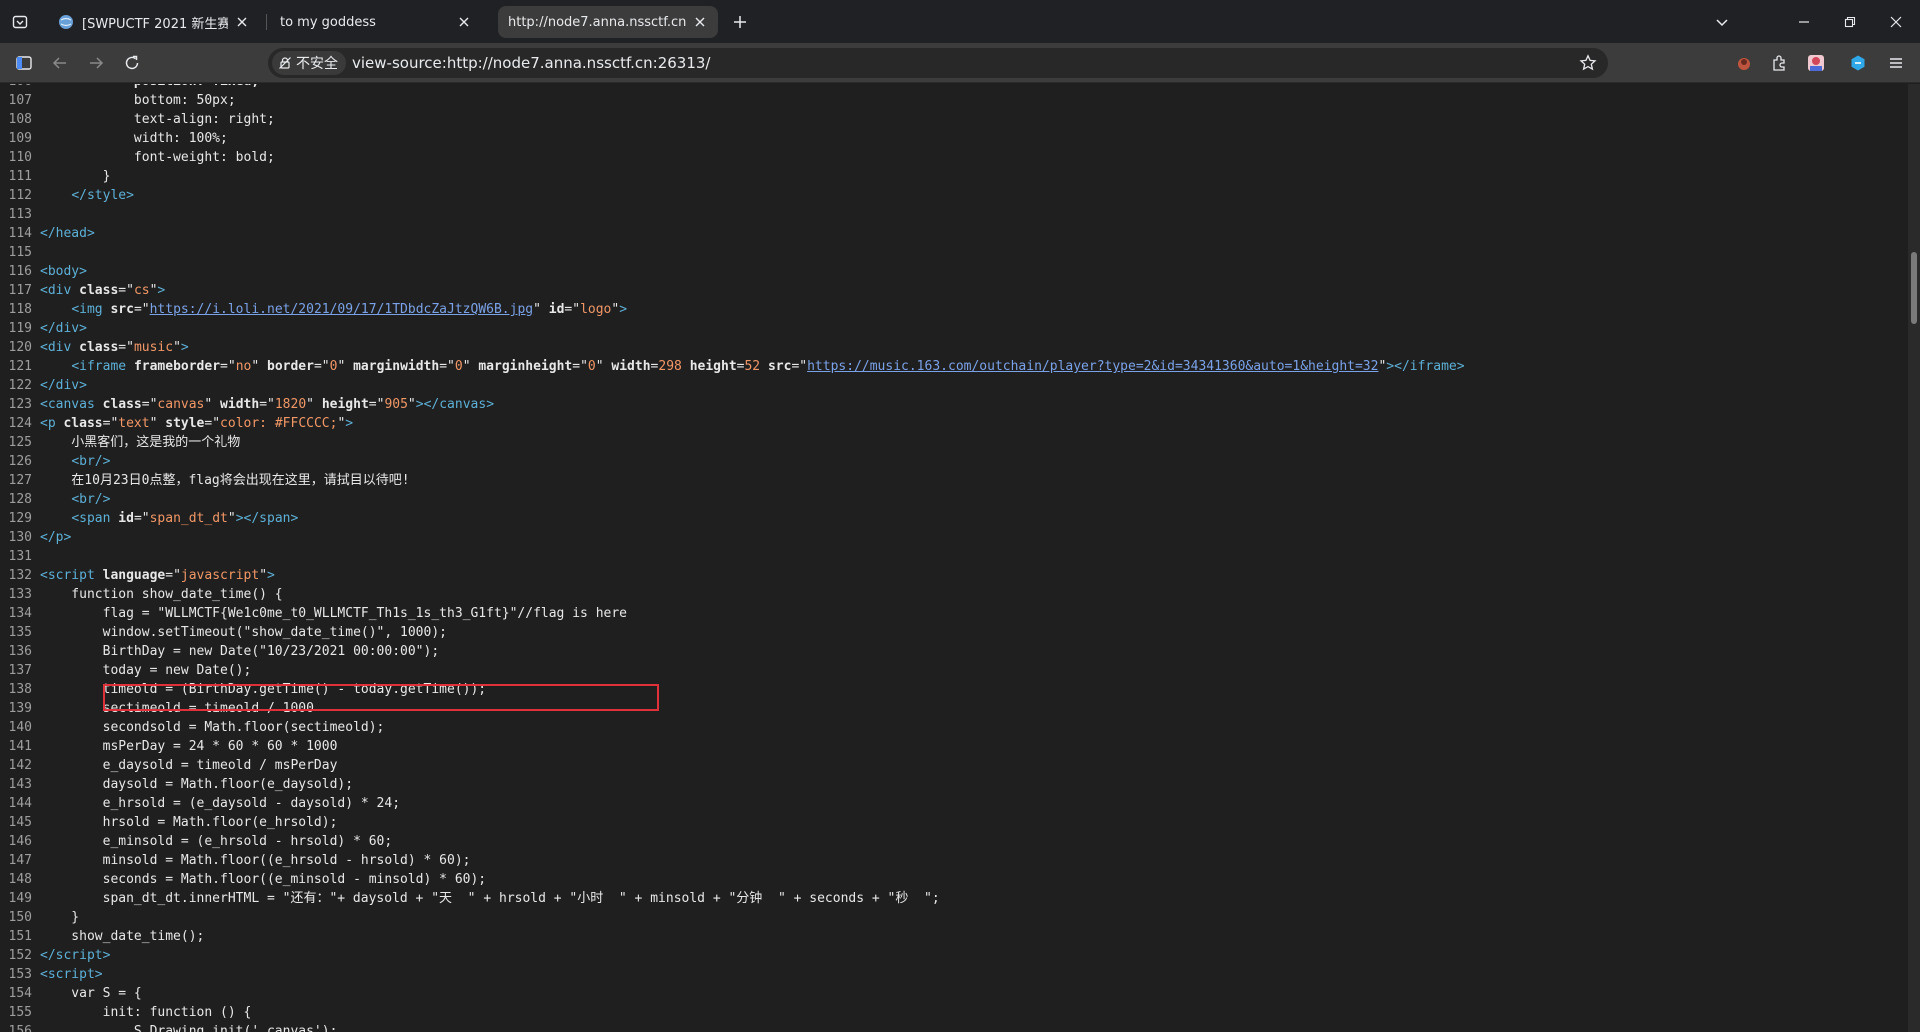 The height and width of the screenshot is (1032, 1920). I want to click on minimize-icon, so click(1804, 22).